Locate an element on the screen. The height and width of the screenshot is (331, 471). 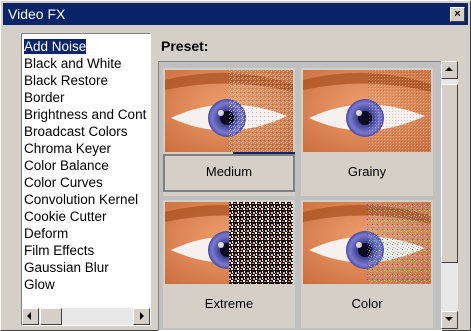
effect-item: Border is located at coordinates (86, 97).